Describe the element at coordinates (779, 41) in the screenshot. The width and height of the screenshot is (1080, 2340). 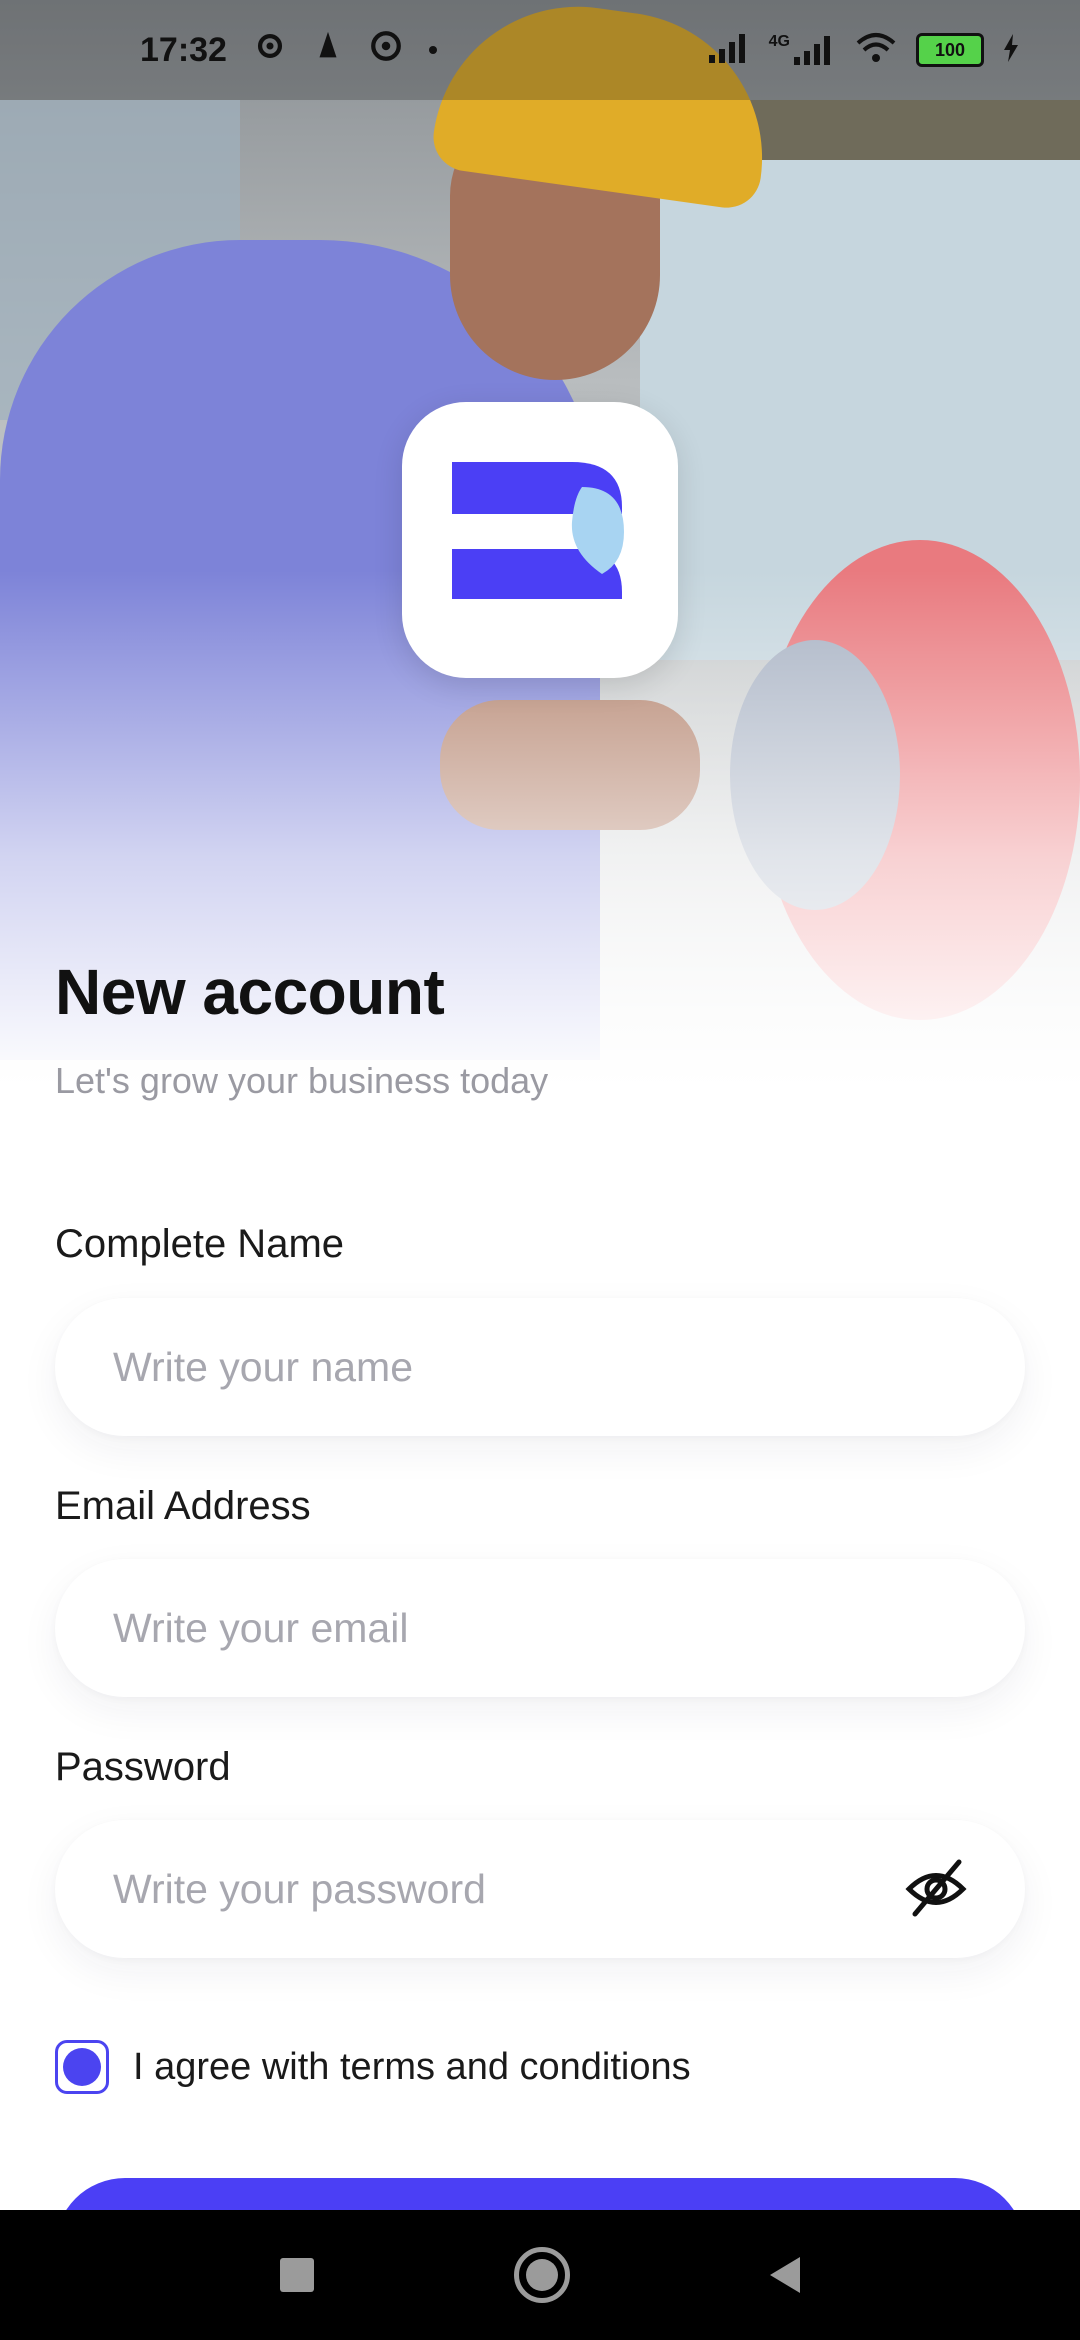
I see `network-type: 4G` at that location.